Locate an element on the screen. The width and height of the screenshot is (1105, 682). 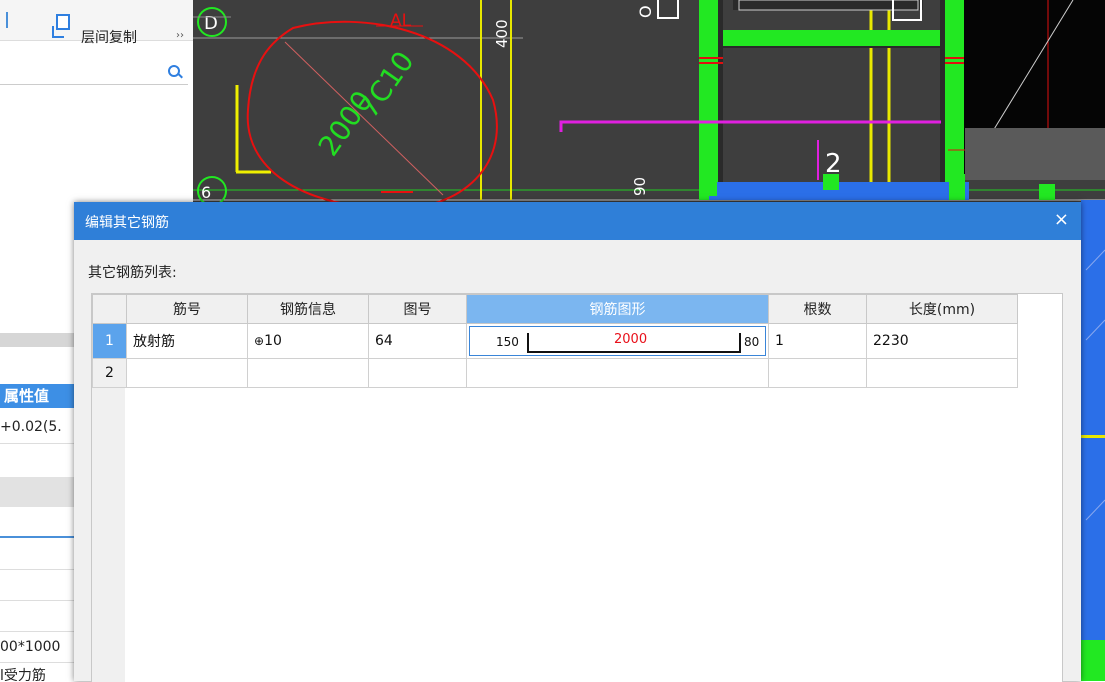
rebar-table: 筋号 钢筋信息 图号 钢筋图形 根数 长度(mm) 1 放射筋 ⊕10 64 1 is located at coordinates (555, 341).